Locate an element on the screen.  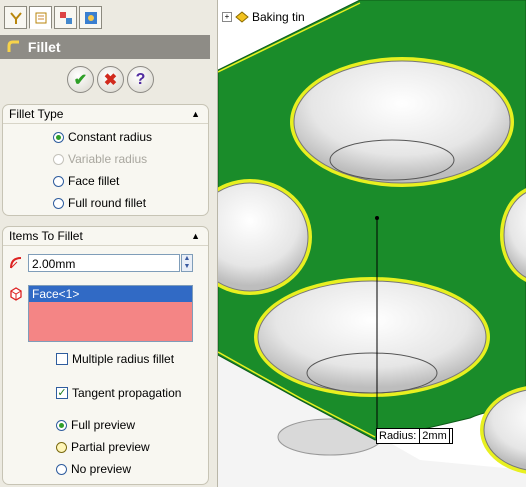
radio-label: Full preview is located at coordinates (103, 425).